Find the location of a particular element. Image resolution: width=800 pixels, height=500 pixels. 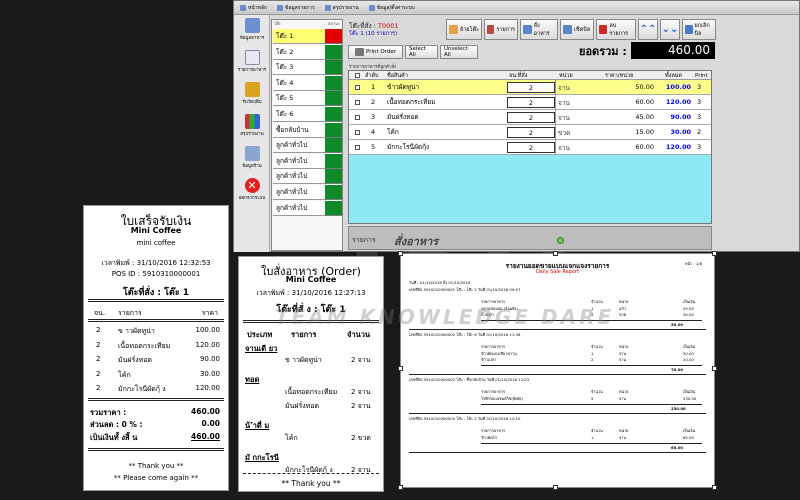

select-all-button: Select All is located at coordinates (421, 52).